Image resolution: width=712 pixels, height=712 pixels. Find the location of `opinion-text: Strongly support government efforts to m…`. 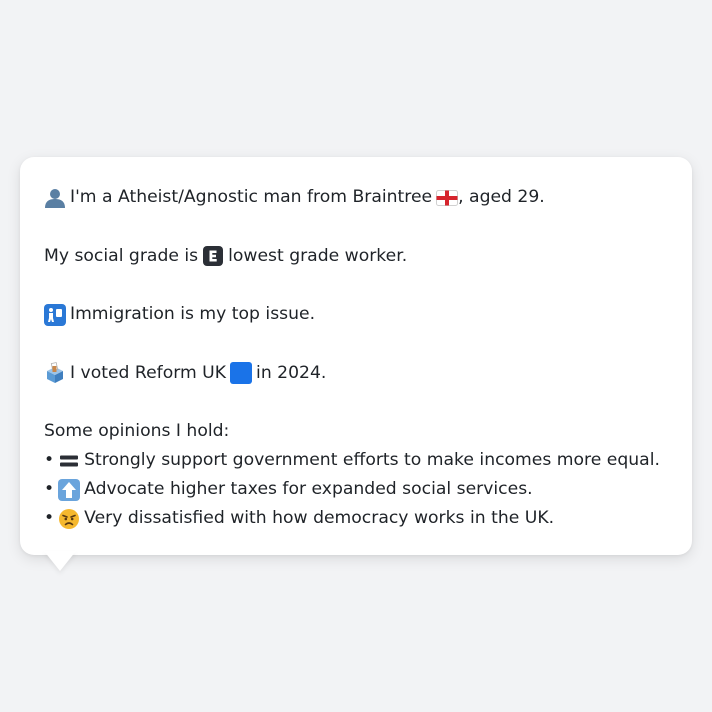

opinion-text: Strongly support government efforts to m… is located at coordinates (372, 460).